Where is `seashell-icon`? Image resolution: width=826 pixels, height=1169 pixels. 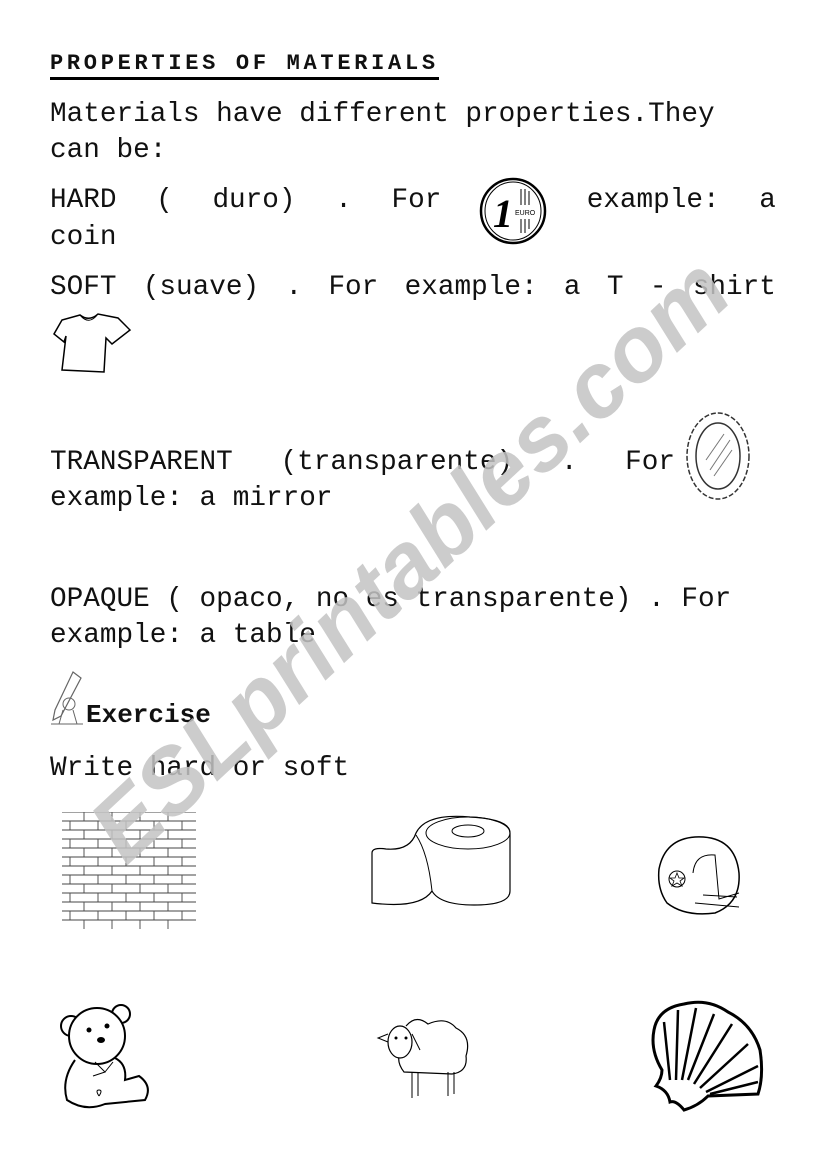 seashell-icon is located at coordinates (707, 1056).